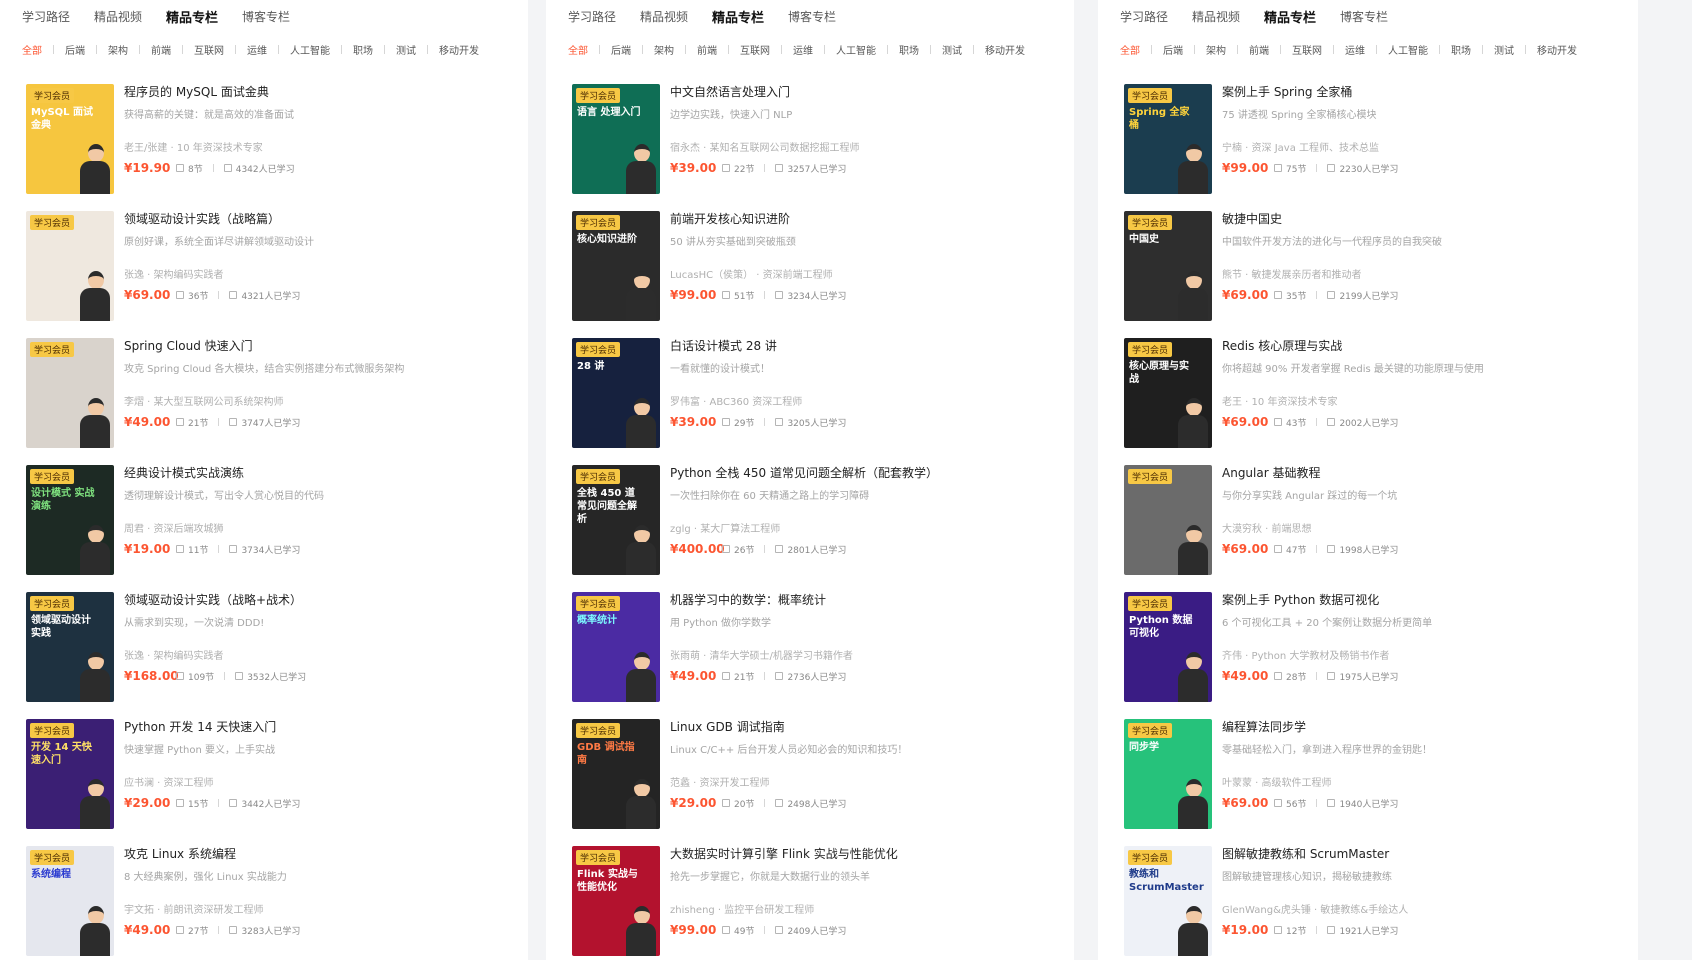  Describe the element at coordinates (616, 774) in the screenshot. I see `course-cover: 学习会员 GDB 调试指南` at that location.